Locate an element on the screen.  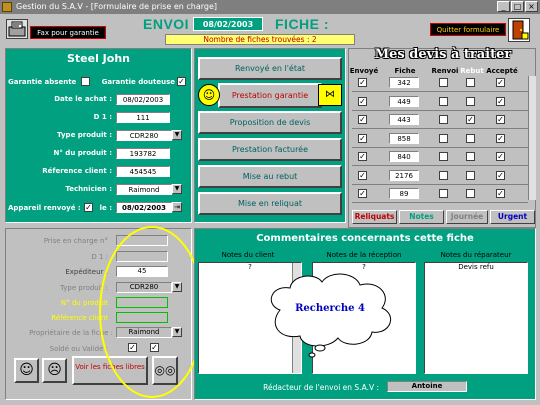
devis-fiche-number: 89 is located at coordinates (404, 193).